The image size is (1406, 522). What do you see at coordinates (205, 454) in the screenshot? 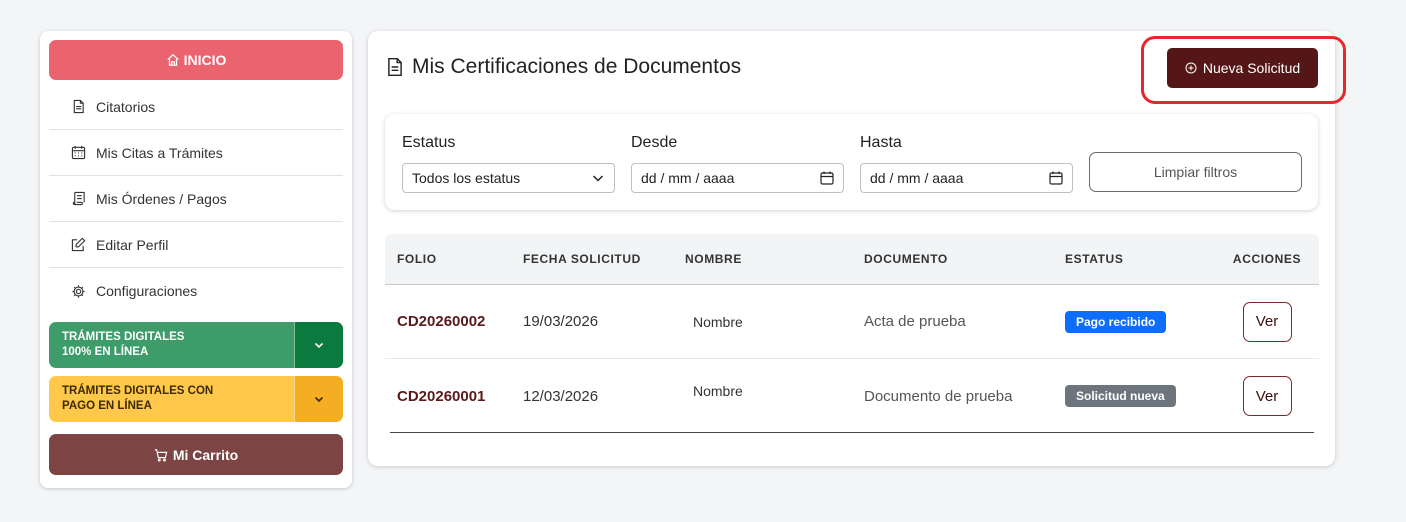
I see `mi-carrito-label: Mi Carrito` at bounding box center [205, 454].